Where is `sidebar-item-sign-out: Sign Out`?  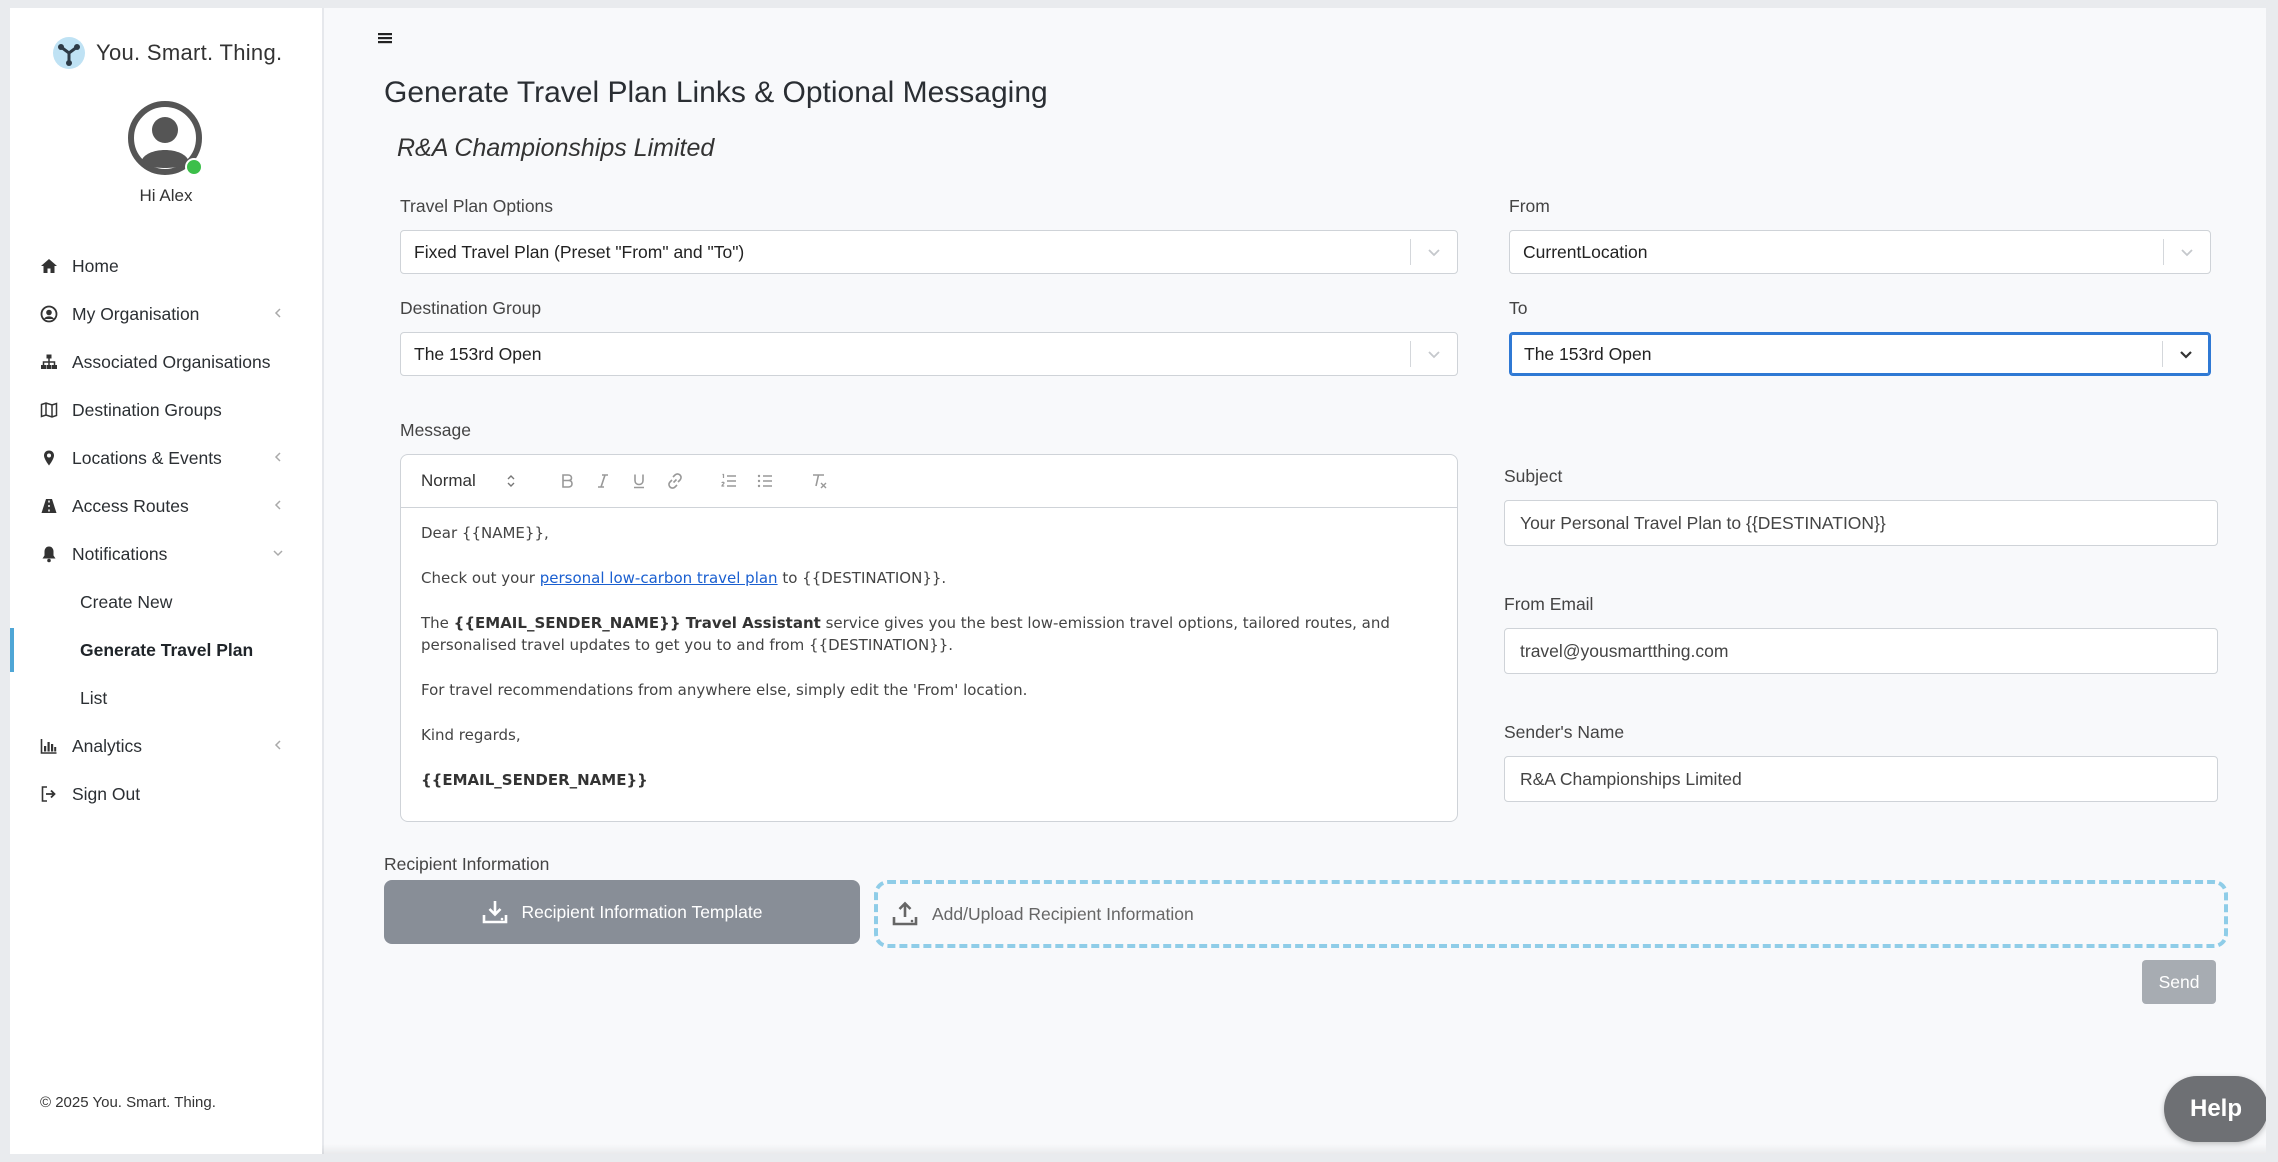
sidebar-item-sign-out: Sign Out is located at coordinates (166, 794).